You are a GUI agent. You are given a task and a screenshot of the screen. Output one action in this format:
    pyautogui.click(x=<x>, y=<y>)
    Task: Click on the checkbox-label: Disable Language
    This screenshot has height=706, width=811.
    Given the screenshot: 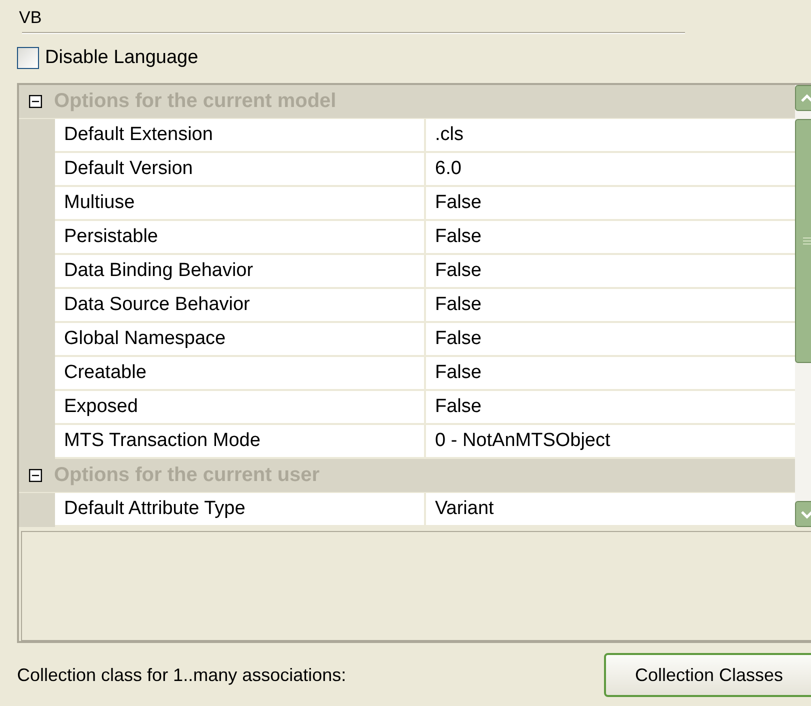 What is the action you would take?
    pyautogui.click(x=121, y=58)
    